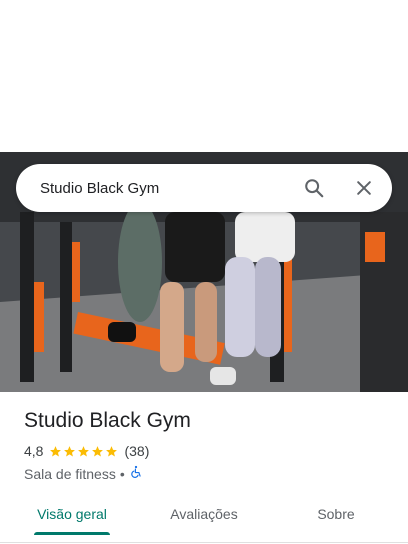 This screenshot has width=408, height=544. I want to click on category-row: Sala de fitness •, so click(83, 473).